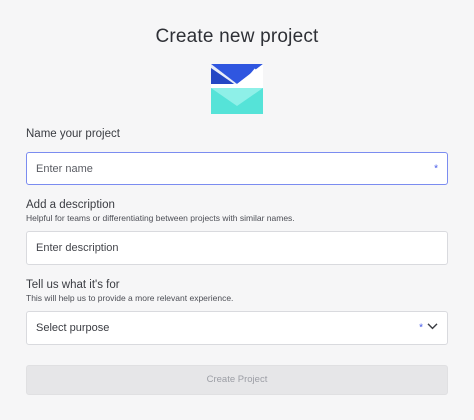 The width and height of the screenshot is (474, 420). Describe the element at coordinates (237, 380) in the screenshot. I see `create-project-button: Create Project` at that location.